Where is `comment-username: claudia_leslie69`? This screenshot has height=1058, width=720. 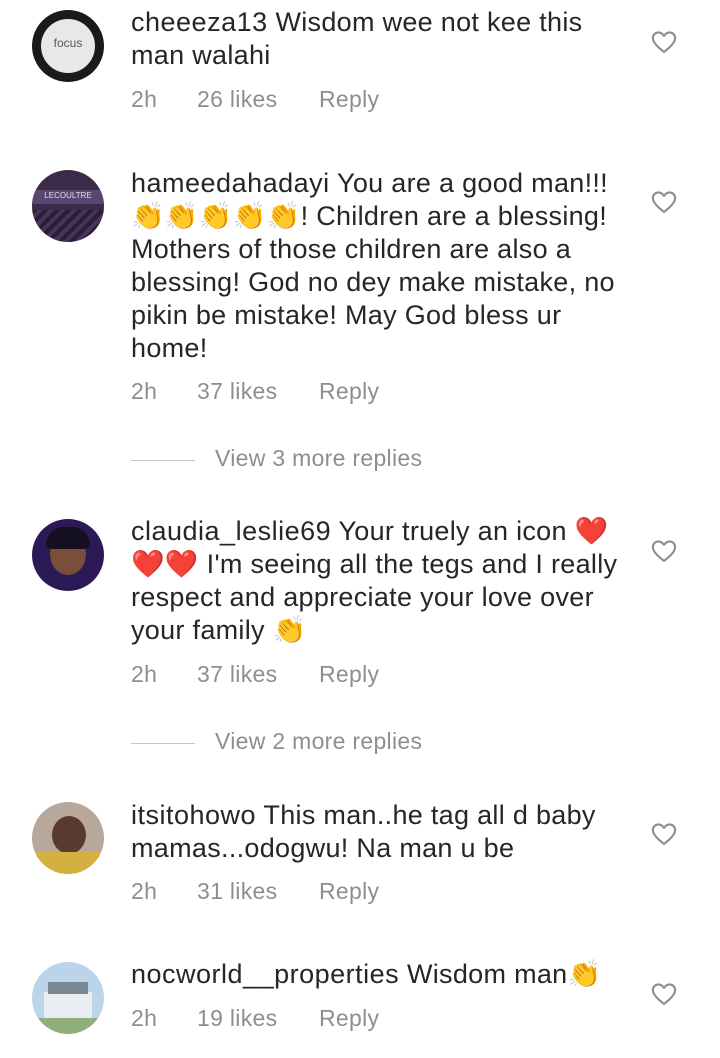
comment-username: claudia_leslie69 is located at coordinates (231, 531).